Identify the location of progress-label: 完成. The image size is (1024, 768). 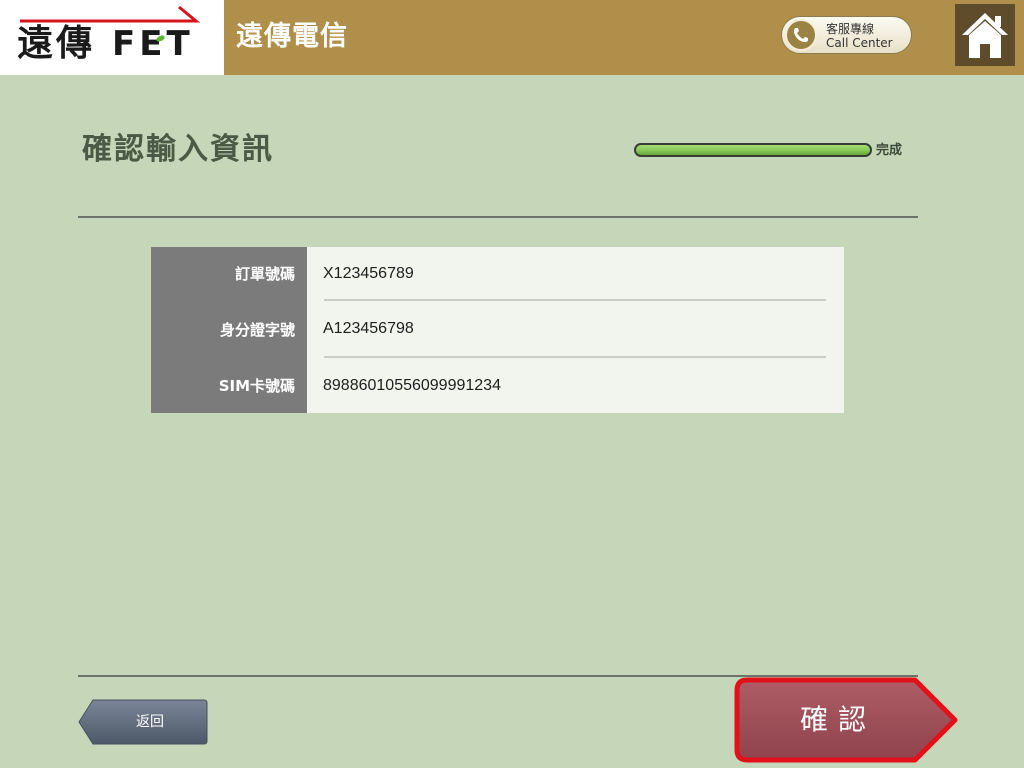
(889, 150).